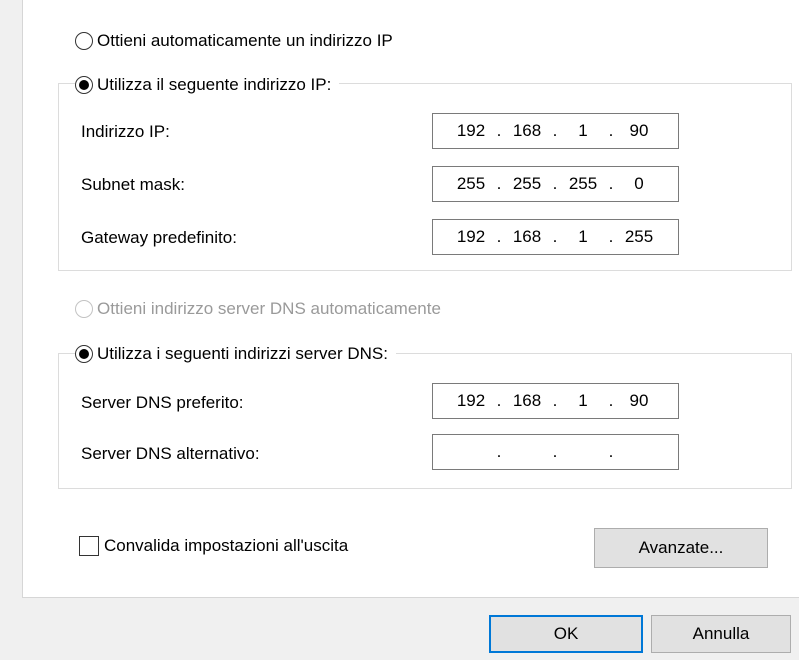 The width and height of the screenshot is (799, 660). What do you see at coordinates (125, 131) in the screenshot?
I see `ip-address-label: Indirizzo IP:` at bounding box center [125, 131].